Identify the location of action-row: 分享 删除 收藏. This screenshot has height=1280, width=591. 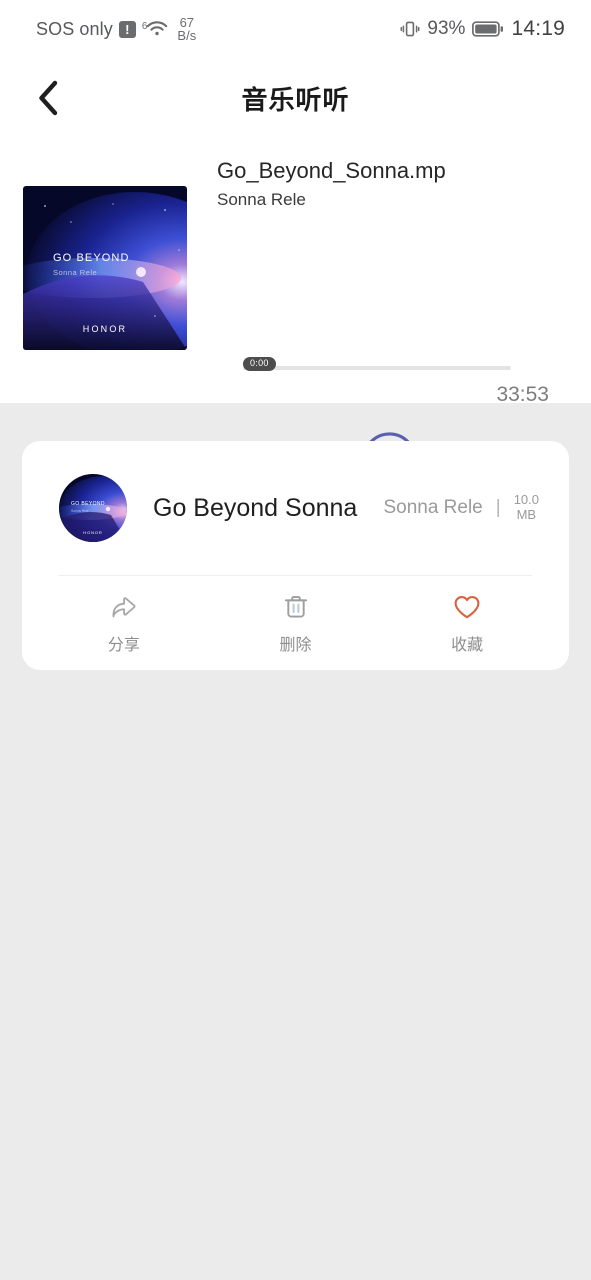
(295, 623).